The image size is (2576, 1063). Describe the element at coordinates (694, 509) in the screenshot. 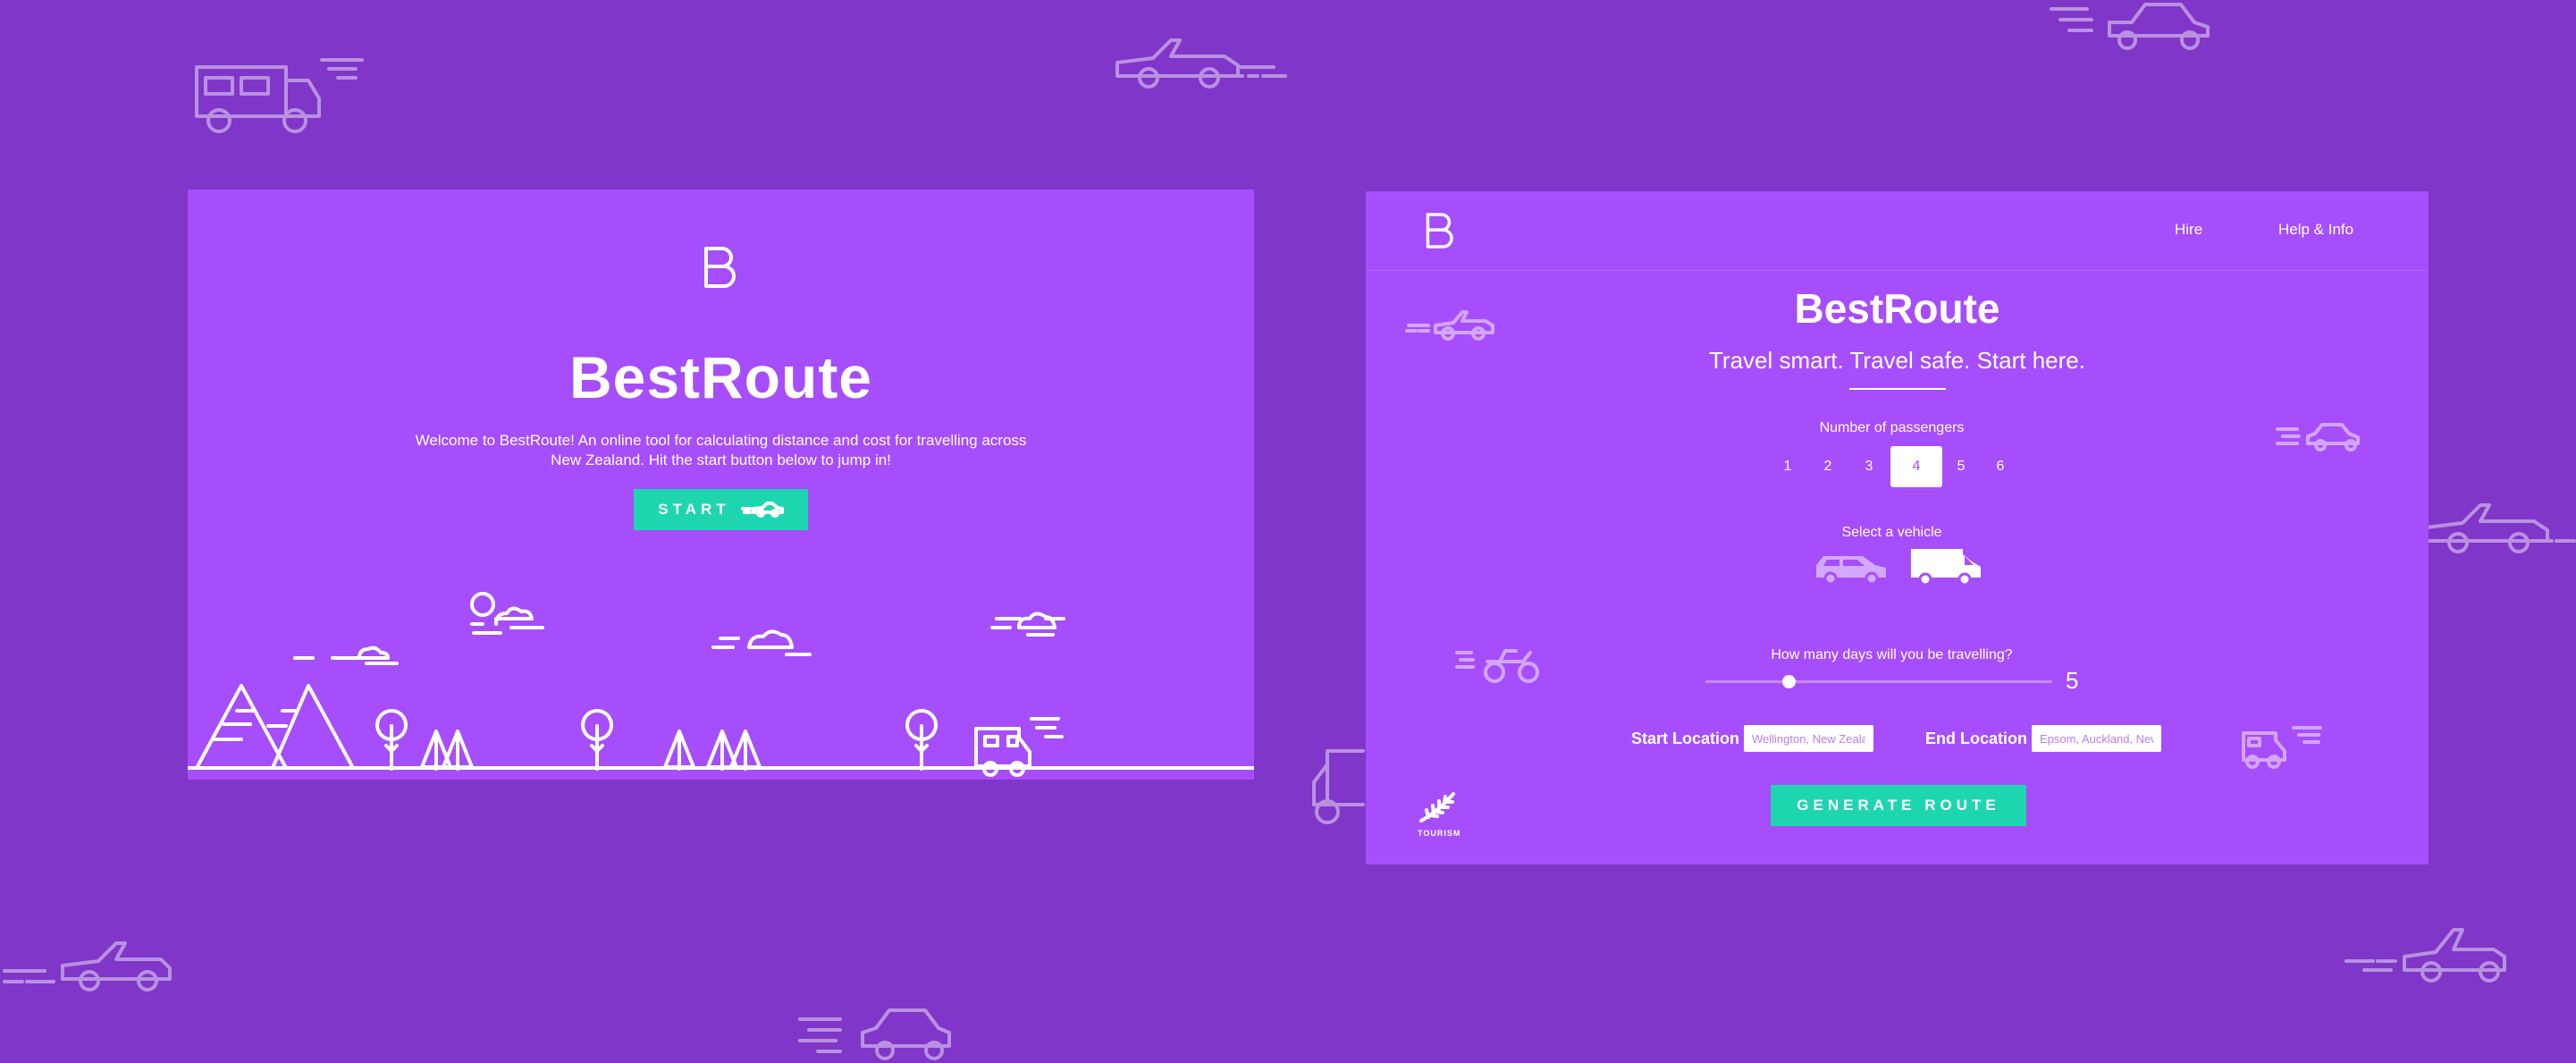

I see `start-button-label: START` at that location.